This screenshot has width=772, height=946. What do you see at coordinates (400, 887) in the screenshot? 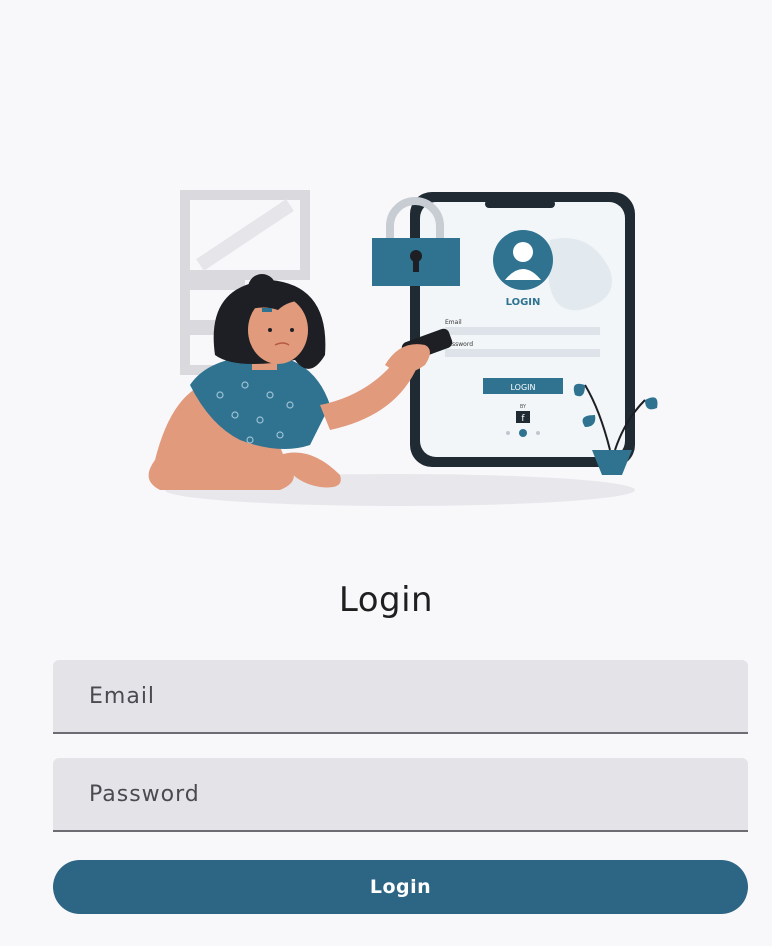
I see `login-button: Login` at bounding box center [400, 887].